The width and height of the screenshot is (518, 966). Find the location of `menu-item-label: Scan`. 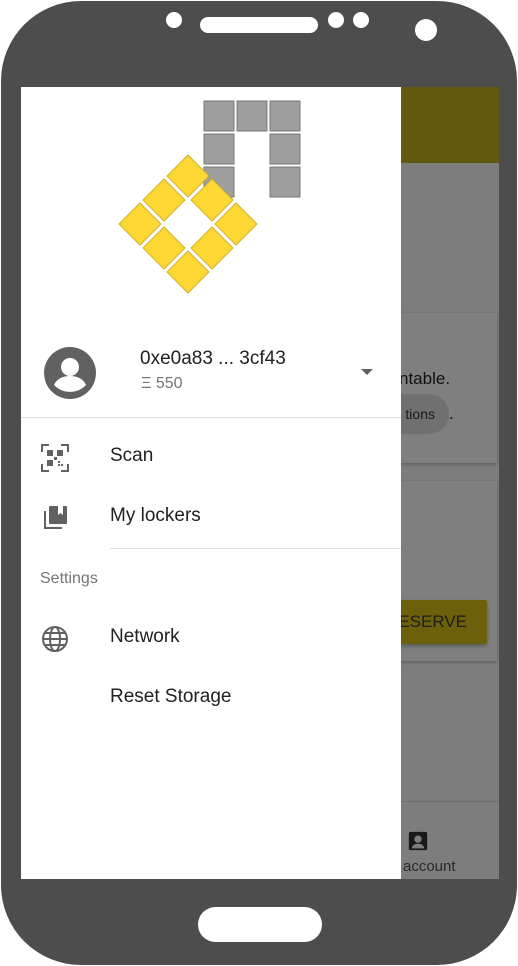

menu-item-label: Scan is located at coordinates (132, 455).